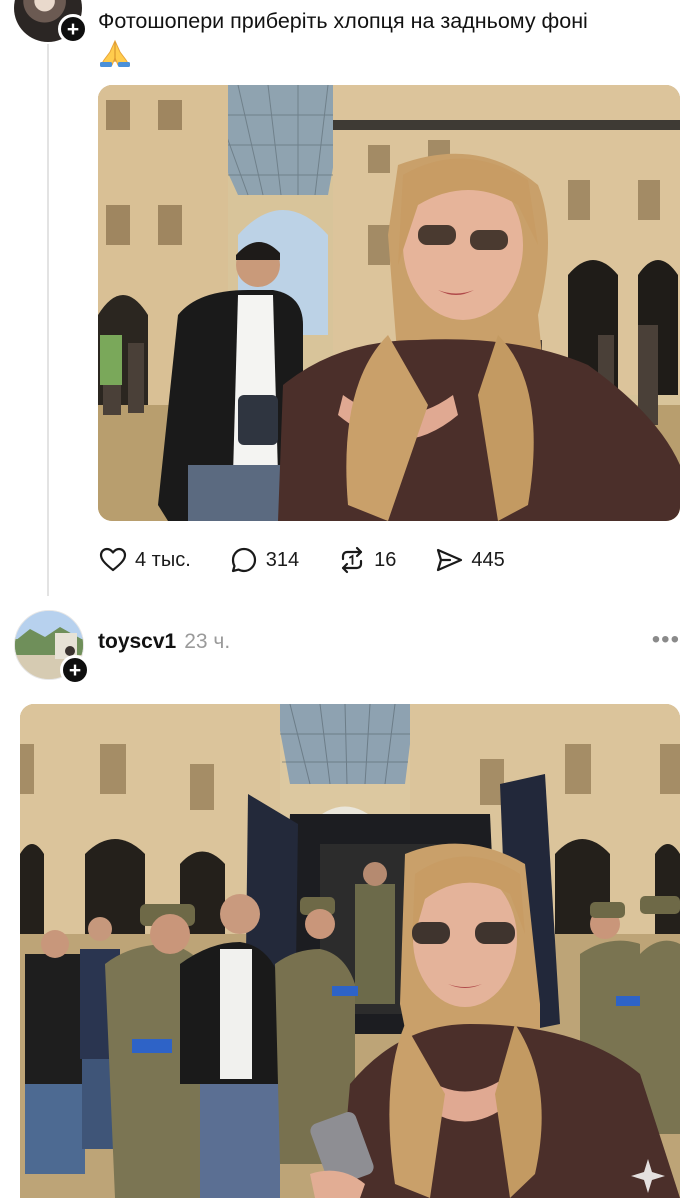 This screenshot has width=700, height=1198. Describe the element at coordinates (469, 560) in the screenshot. I see `share-button: 445` at that location.